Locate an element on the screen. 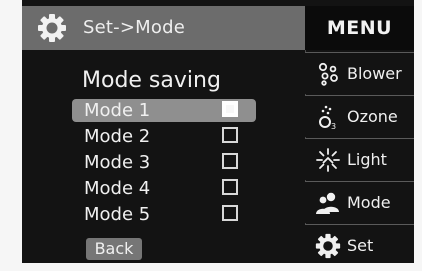 Image resolution: width=422 pixels, height=271 pixels. mode-label: Mode 4 is located at coordinates (117, 188).